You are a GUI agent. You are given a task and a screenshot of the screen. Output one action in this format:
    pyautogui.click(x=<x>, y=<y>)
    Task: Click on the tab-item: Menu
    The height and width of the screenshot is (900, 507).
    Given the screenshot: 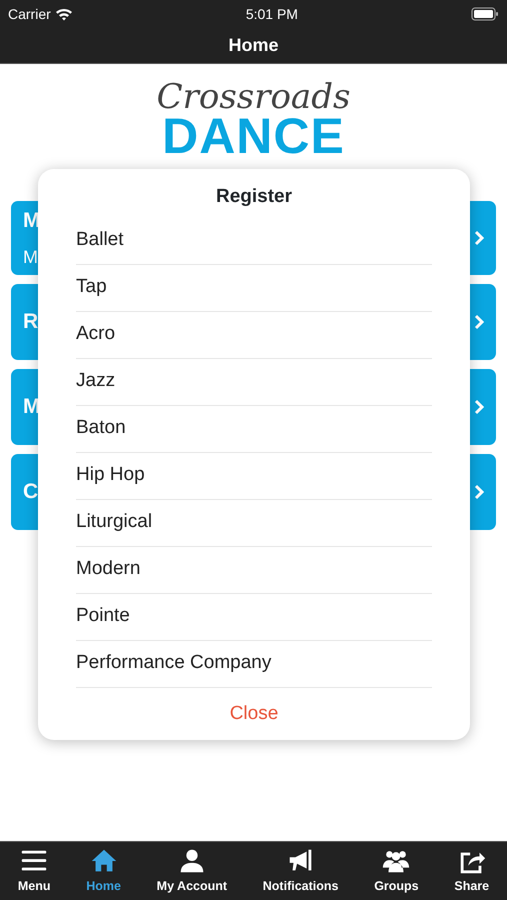 What is the action you would take?
    pyautogui.click(x=34, y=871)
    